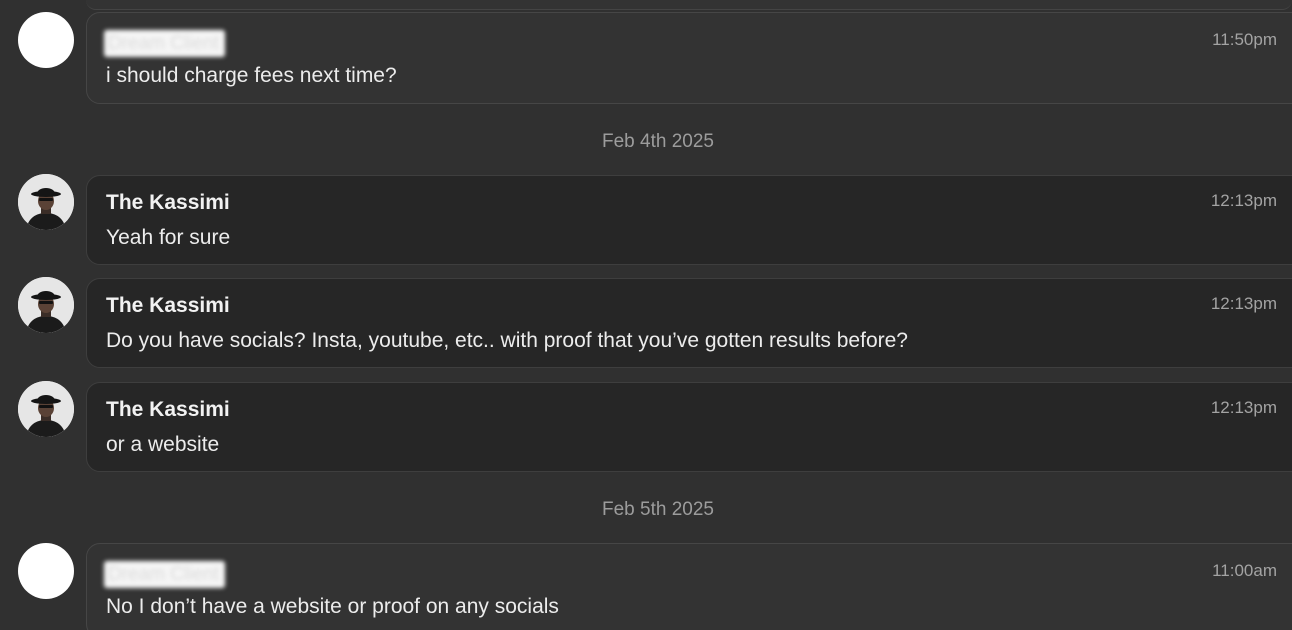  What do you see at coordinates (251, 75) in the screenshot?
I see `message-text: i should charge fees next time?` at bounding box center [251, 75].